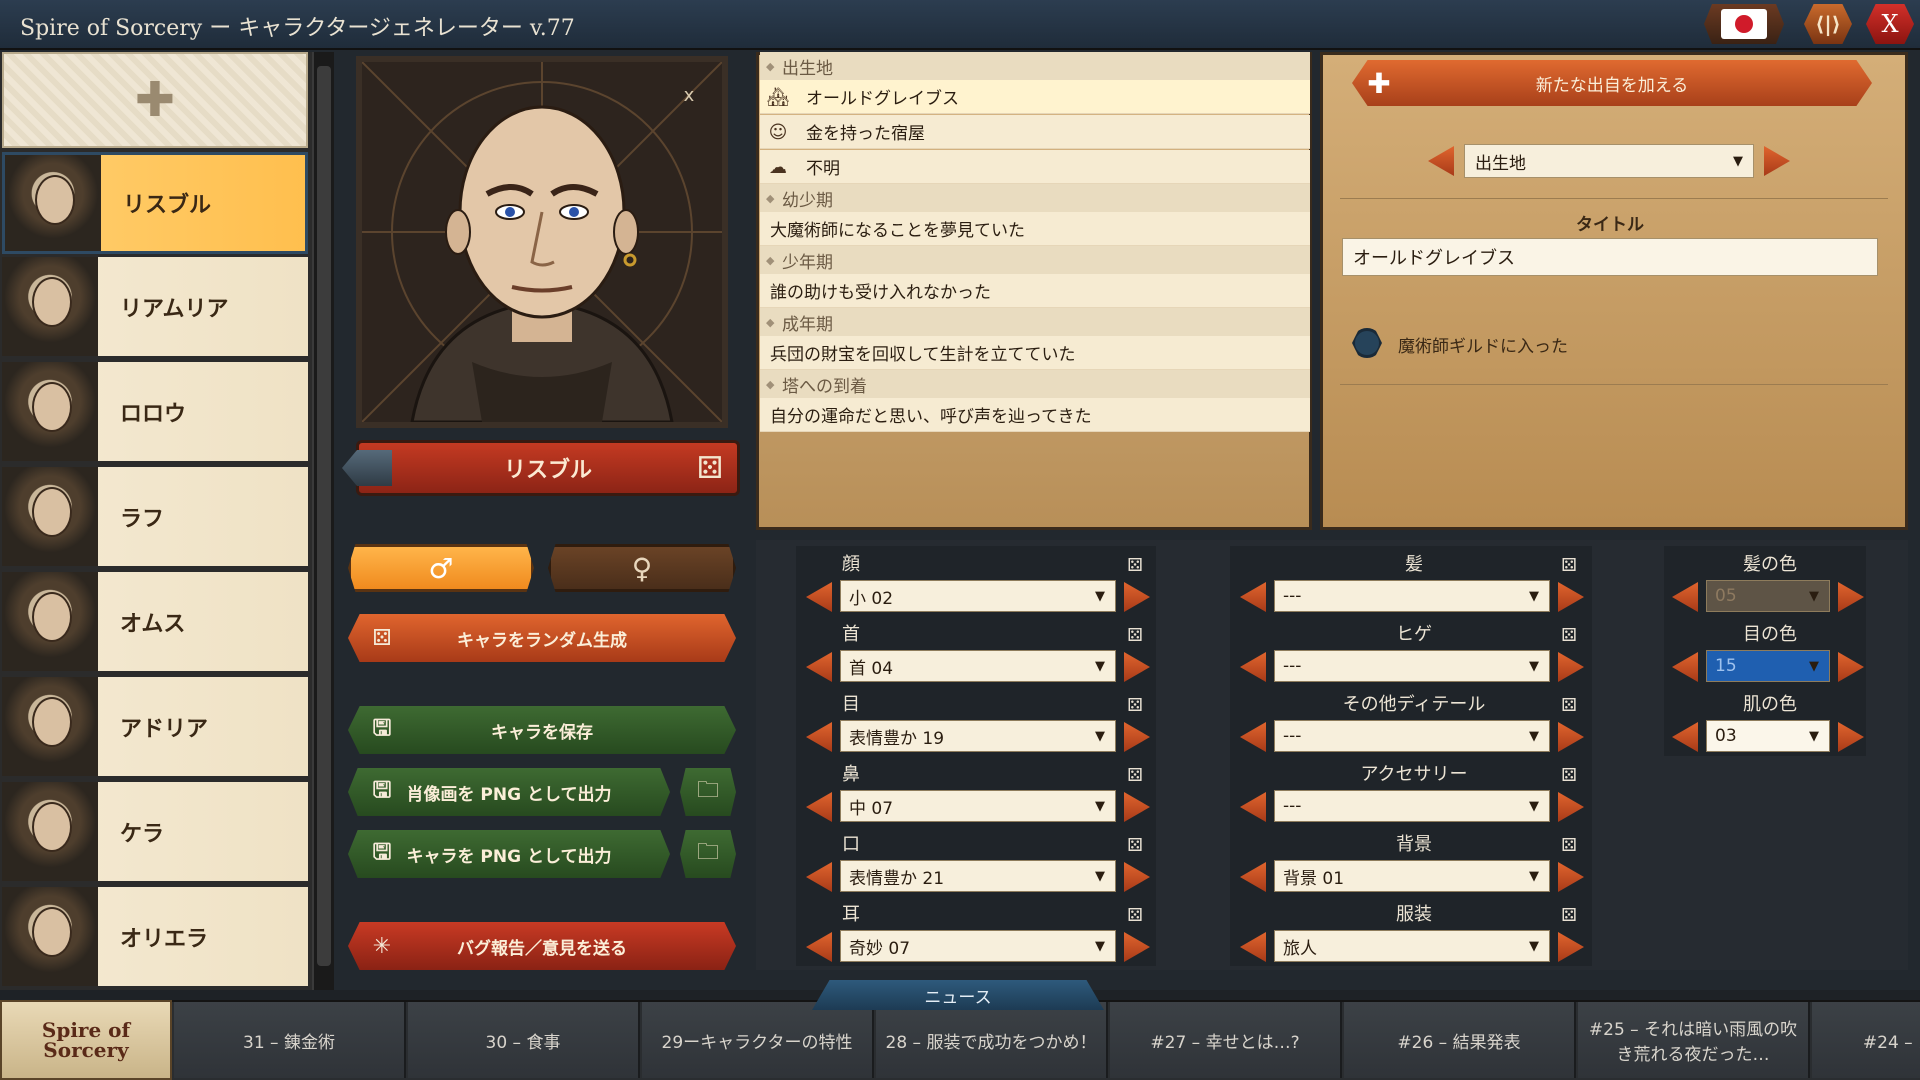 This screenshot has width=1920, height=1080. I want to click on left-select: 表情豊か 19 ▼, so click(978, 736).